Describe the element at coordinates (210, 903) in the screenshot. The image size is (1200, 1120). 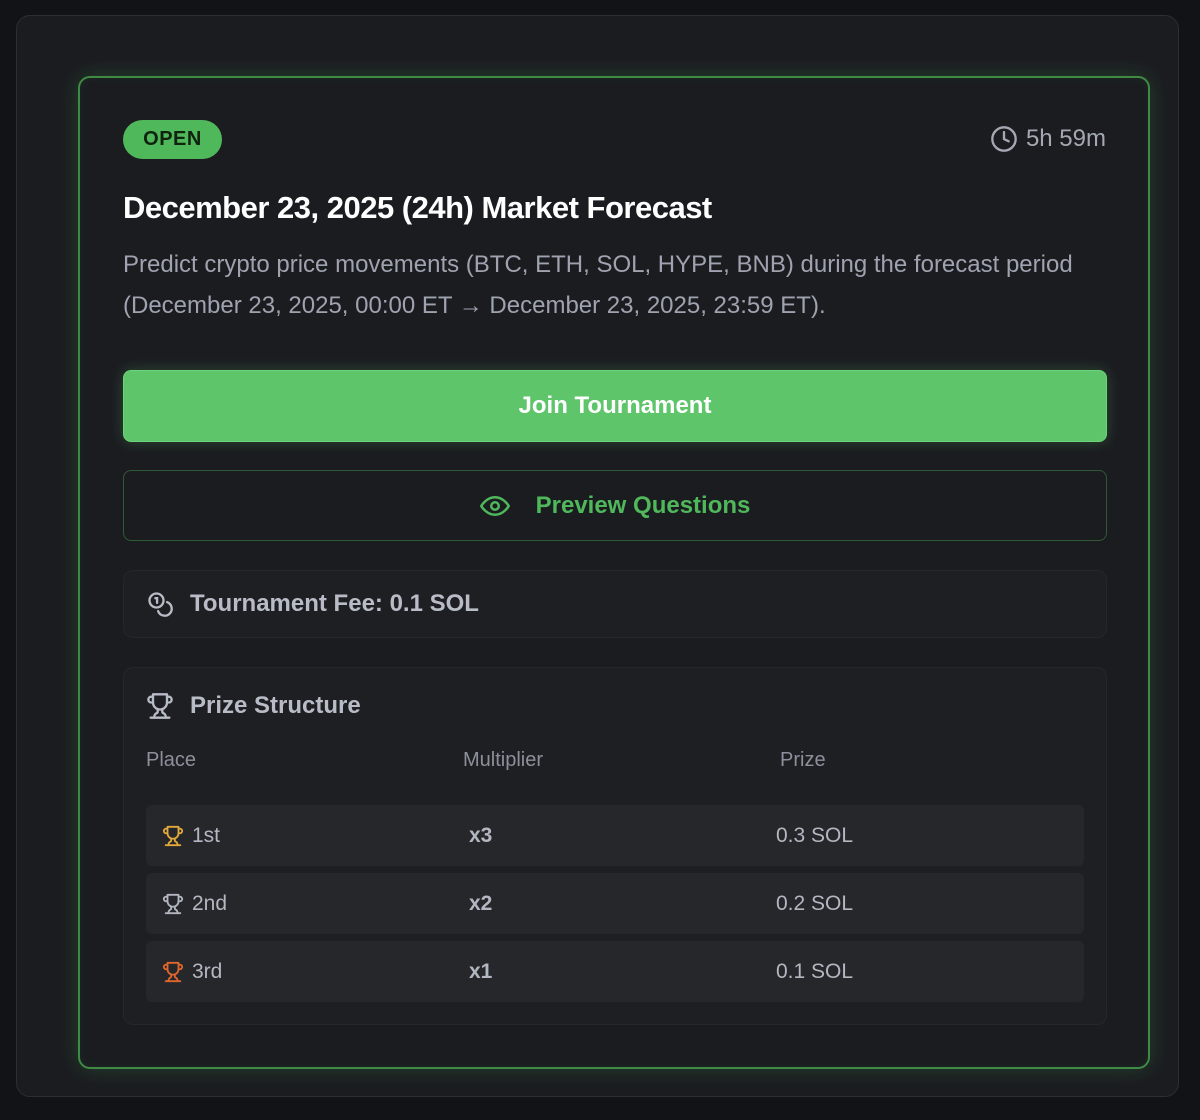
I see `place-label: 2nd` at that location.